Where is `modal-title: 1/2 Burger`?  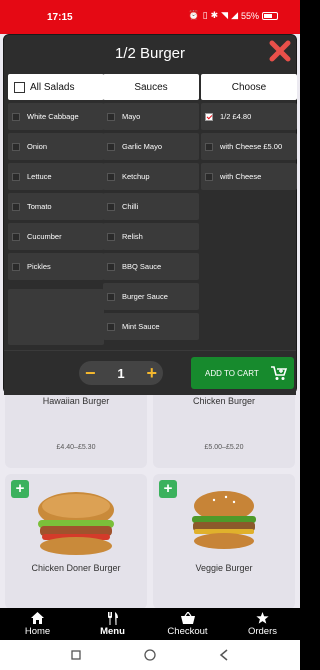
modal-title: 1/2 Burger is located at coordinates (150, 53).